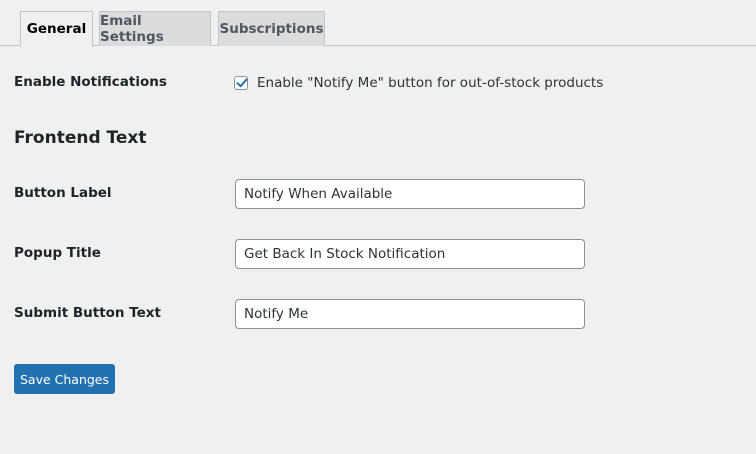 The width and height of the screenshot is (756, 454). What do you see at coordinates (57, 253) in the screenshot?
I see `popup-title-label: Popup Title` at bounding box center [57, 253].